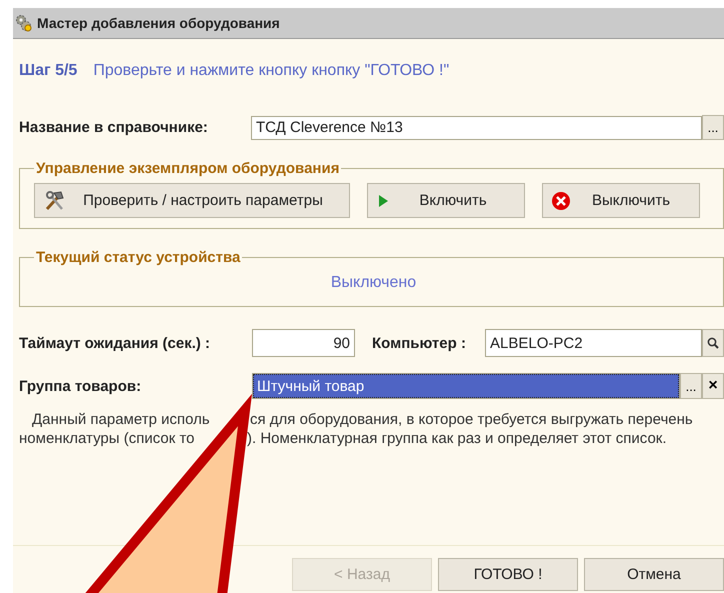 This screenshot has width=724, height=593. I want to click on tools-icon, so click(54, 201).